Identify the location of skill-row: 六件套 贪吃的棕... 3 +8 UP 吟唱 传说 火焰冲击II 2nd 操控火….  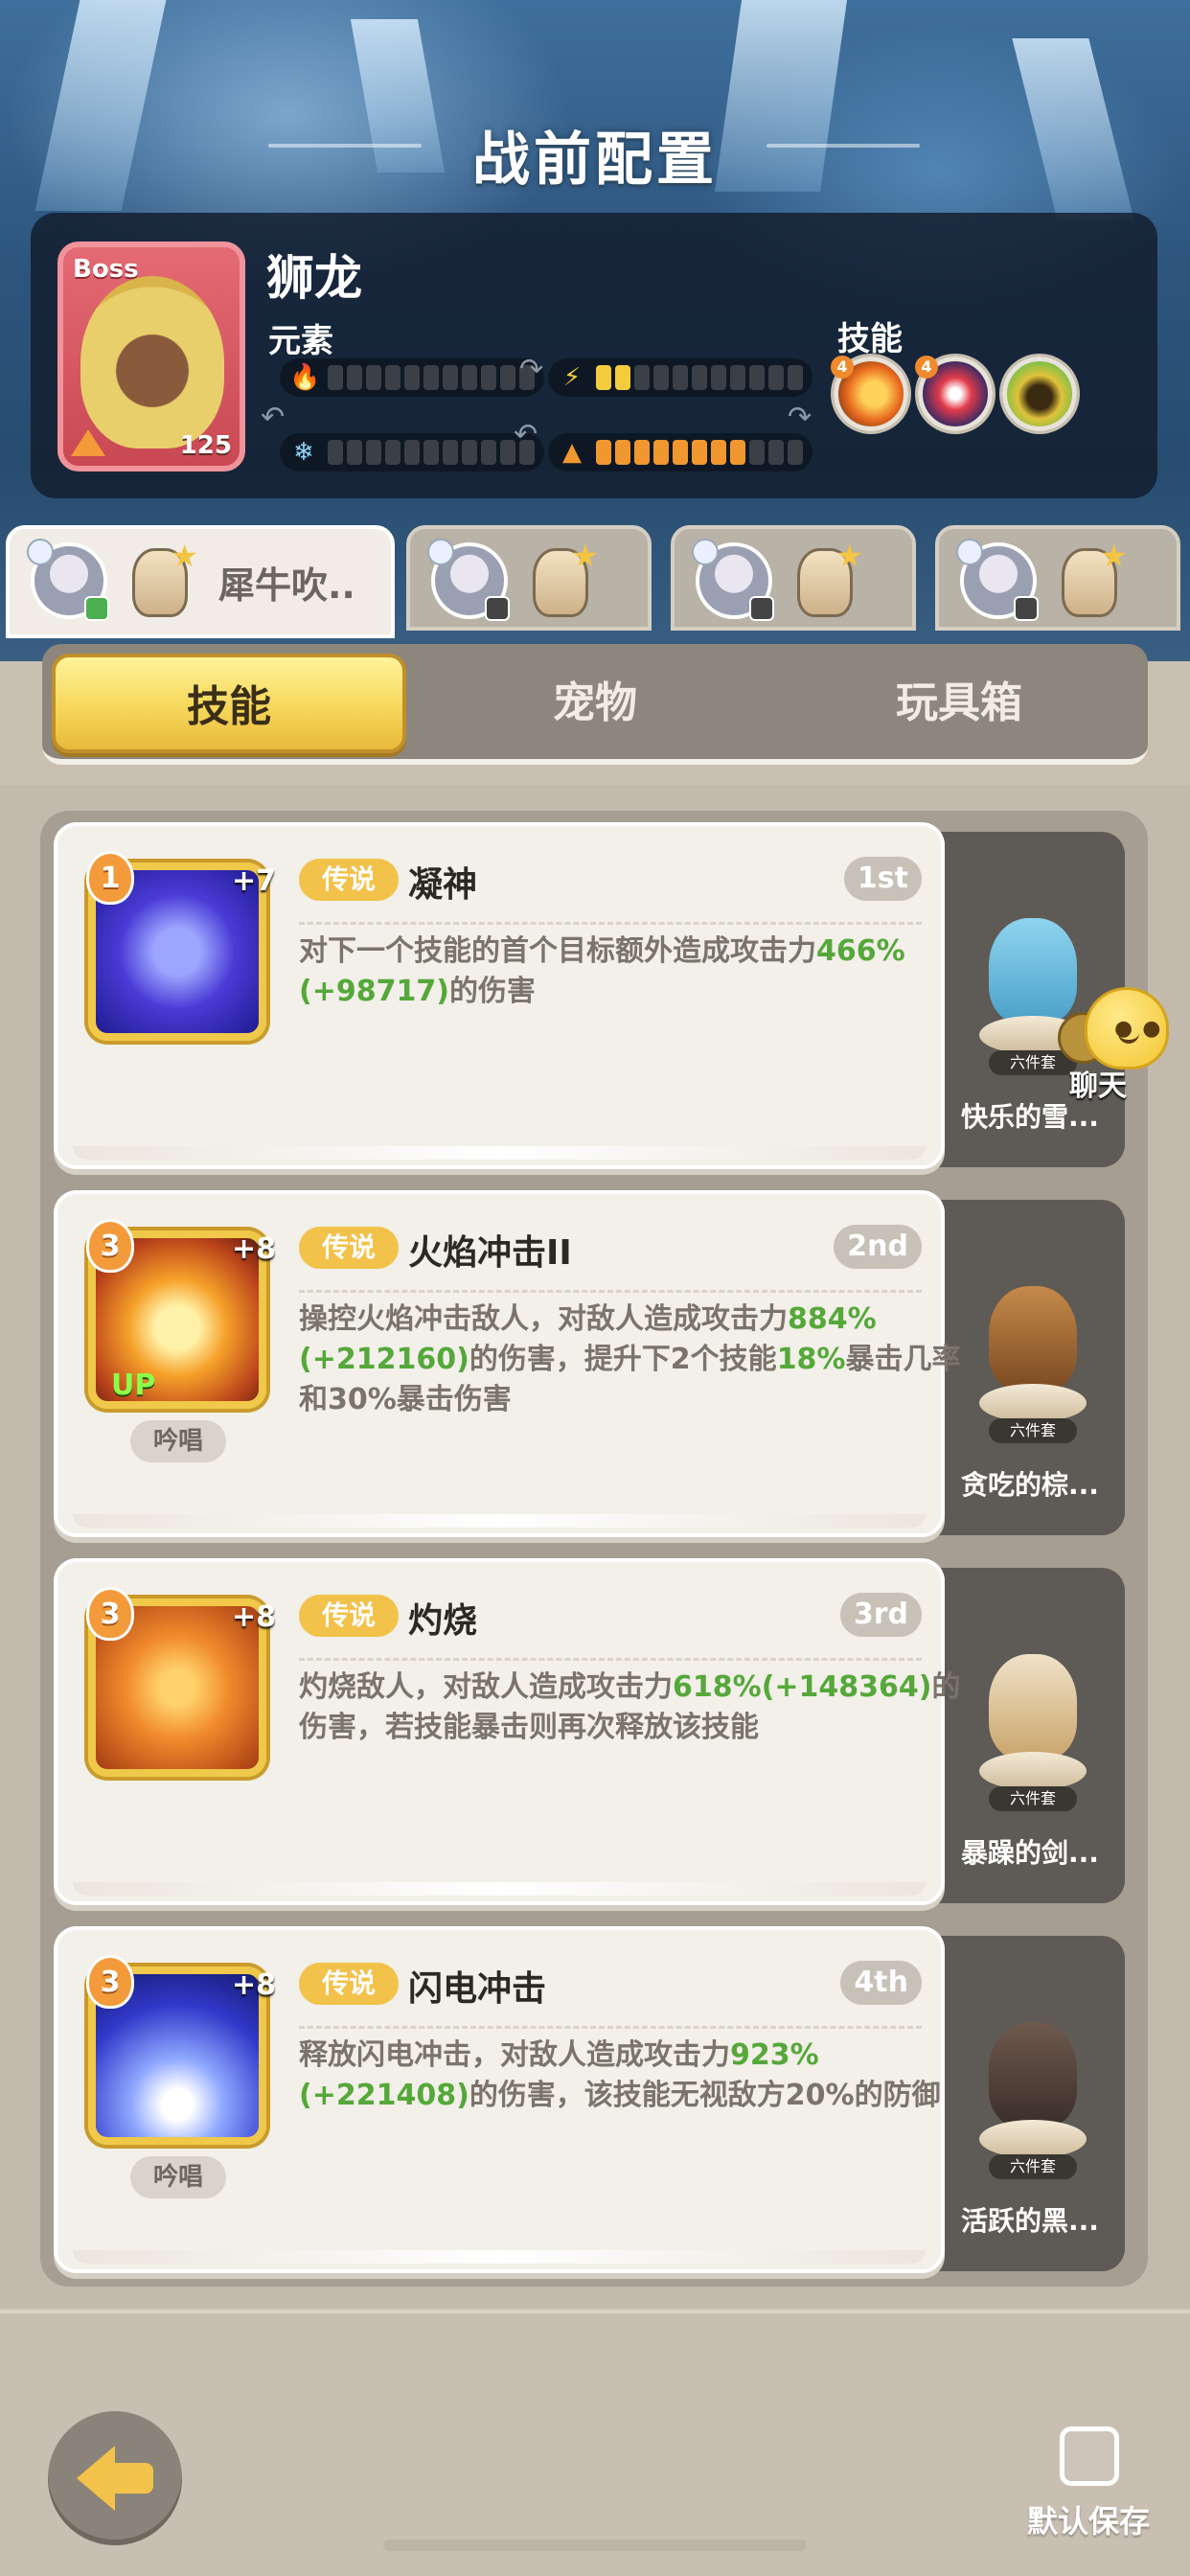
(592, 1364).